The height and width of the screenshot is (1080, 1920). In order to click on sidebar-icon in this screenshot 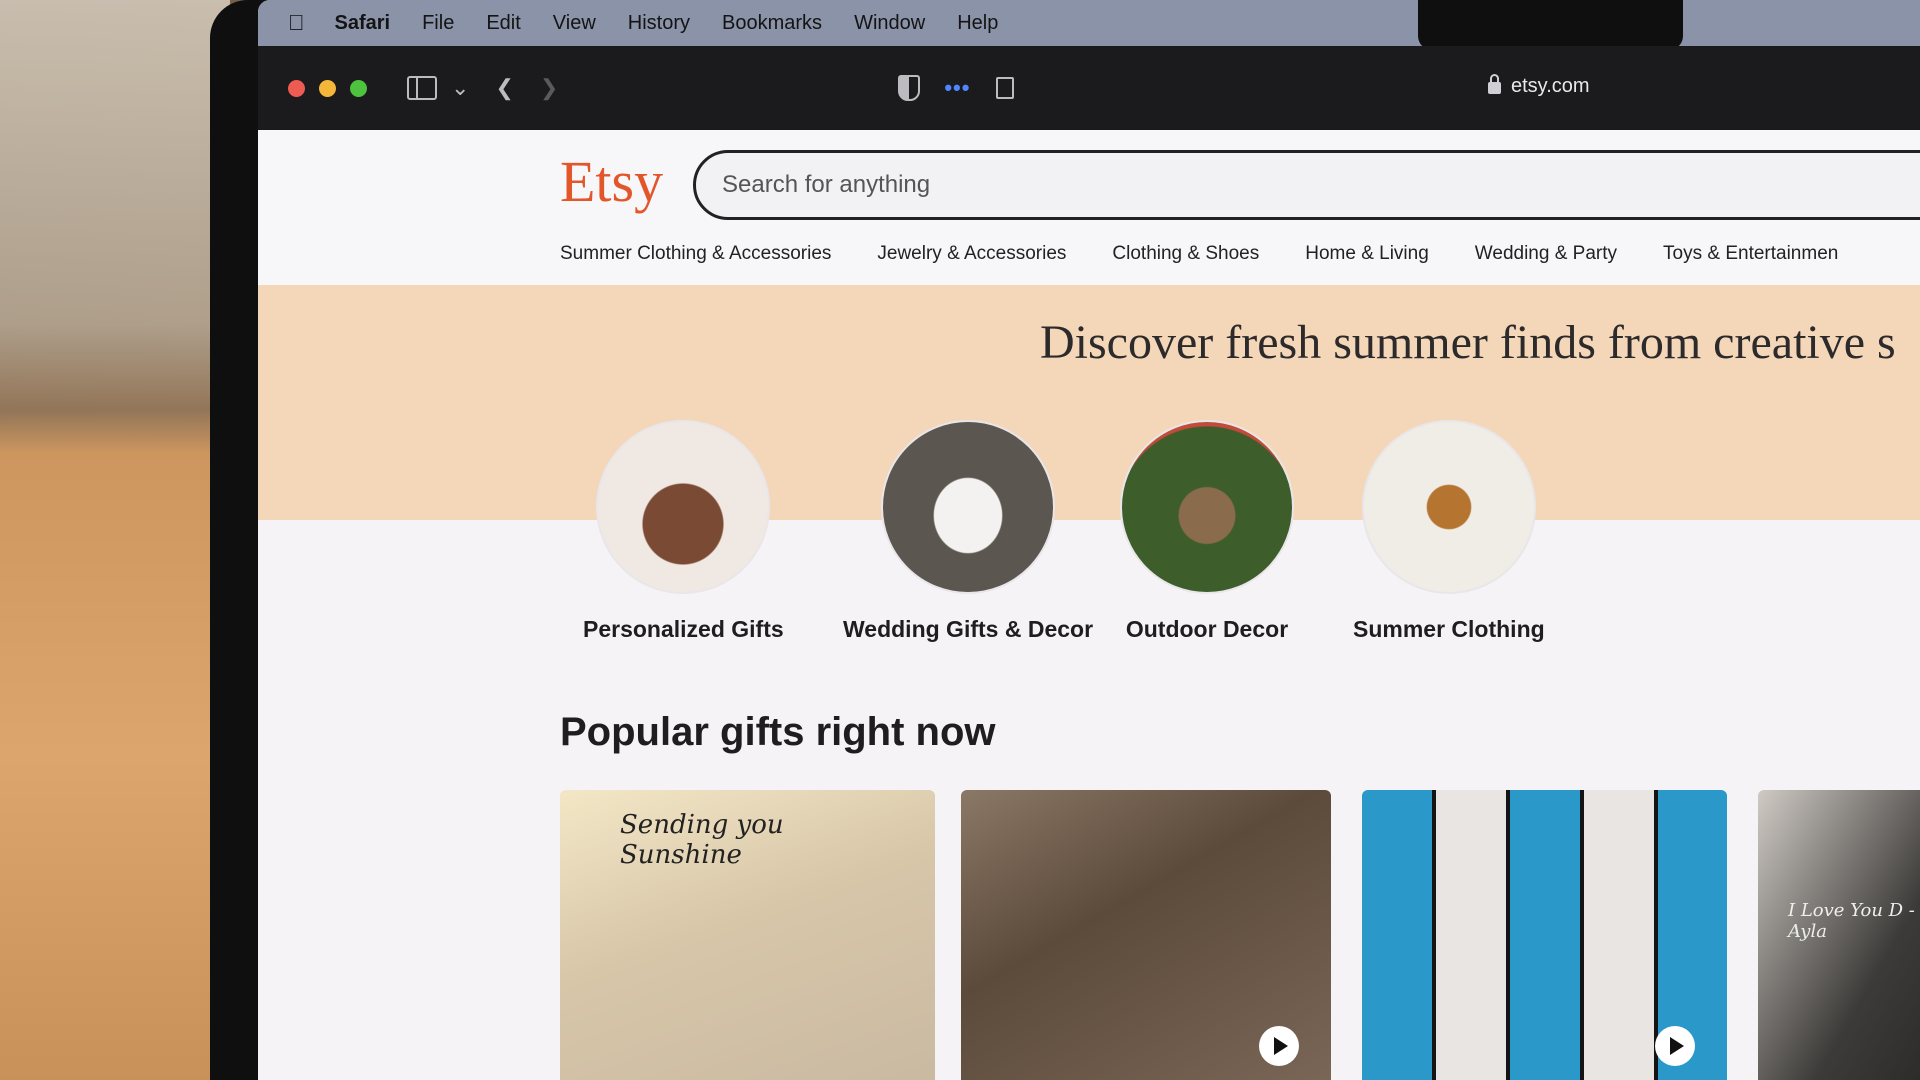, I will do `click(422, 88)`.